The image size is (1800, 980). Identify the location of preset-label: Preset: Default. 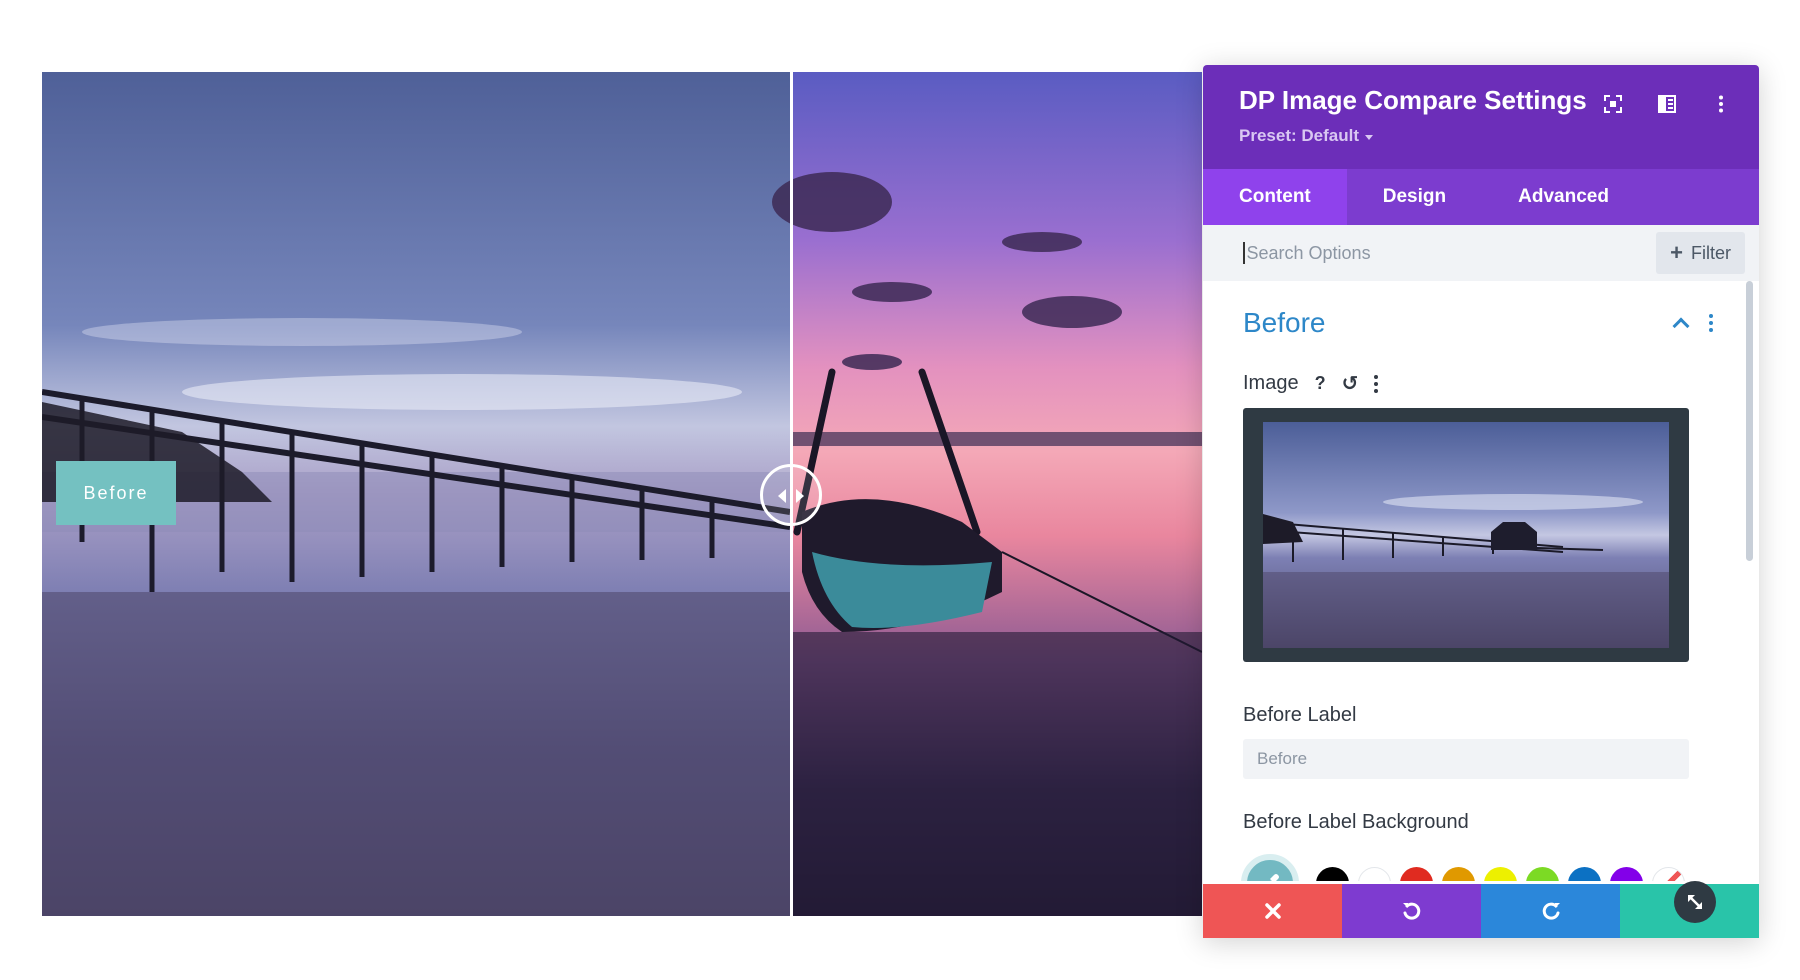
(1299, 135).